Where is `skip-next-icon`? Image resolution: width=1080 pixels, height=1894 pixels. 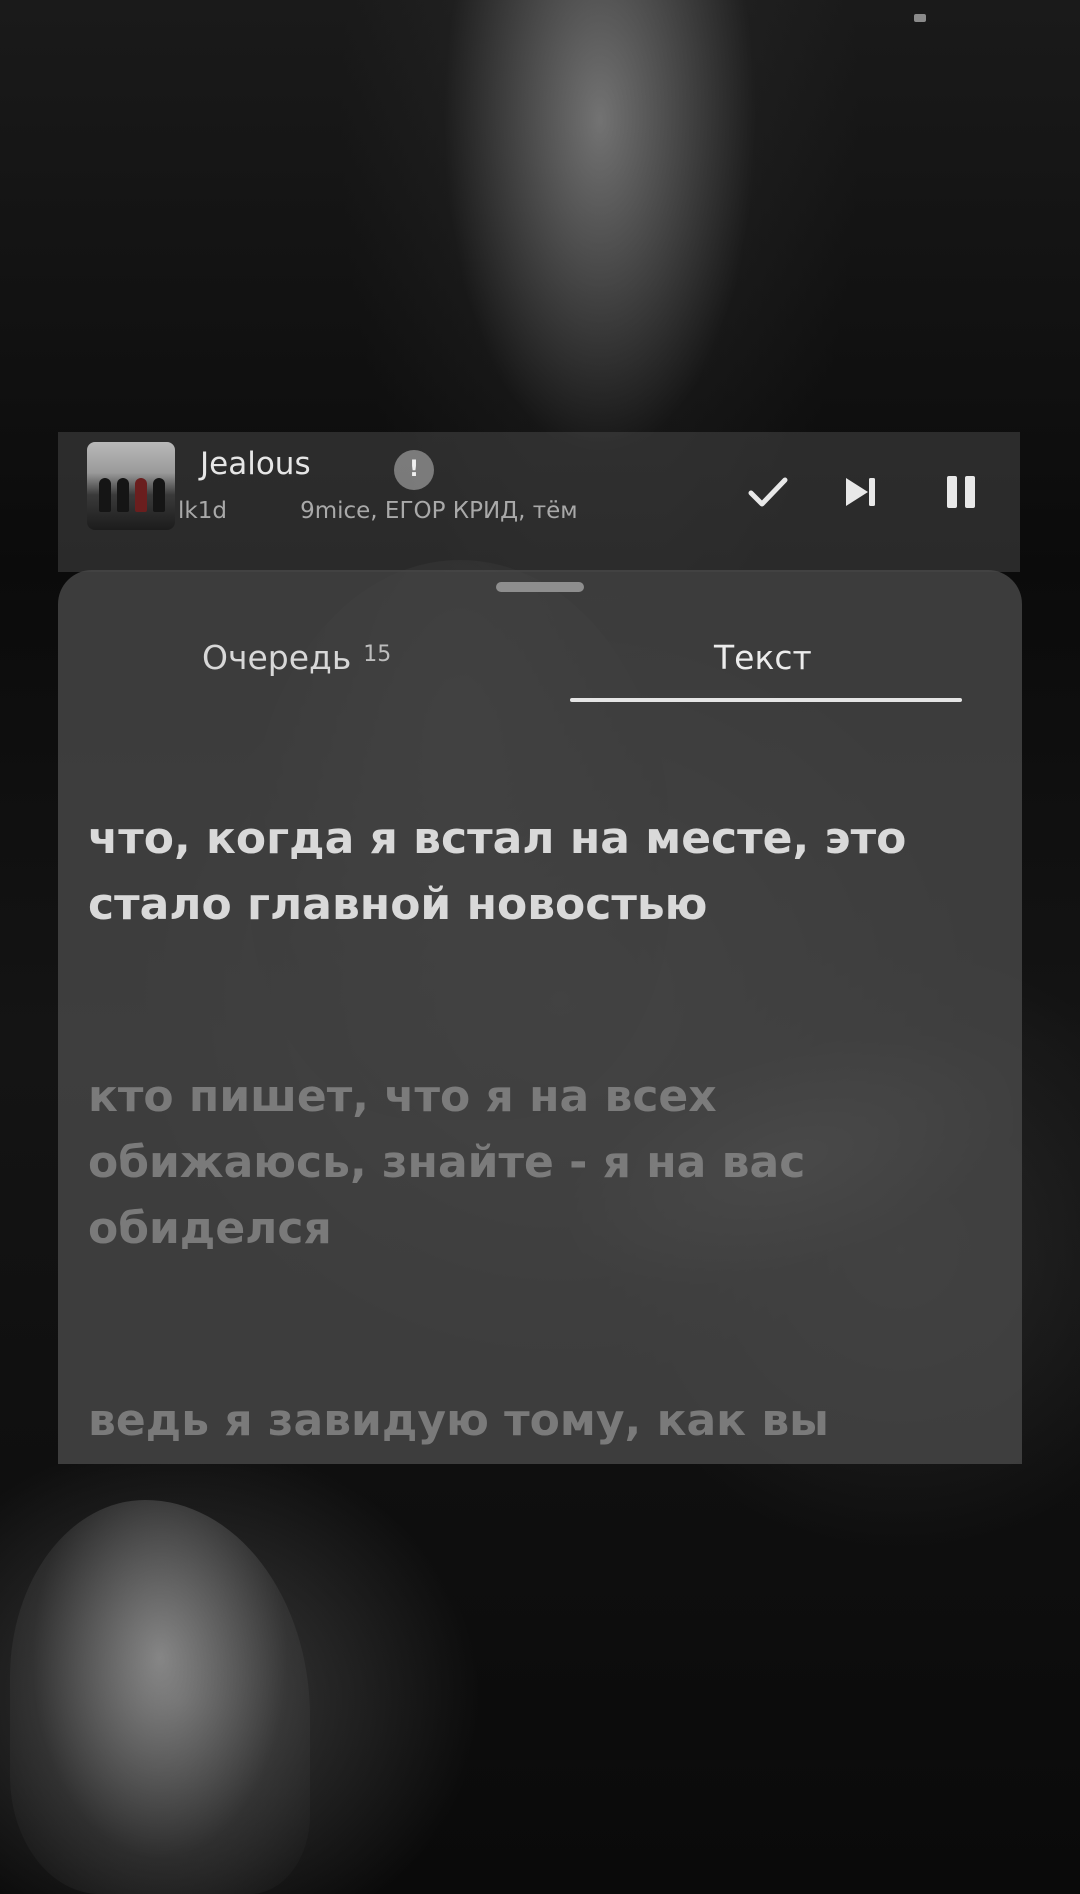
skip-next-icon is located at coordinates (860, 492).